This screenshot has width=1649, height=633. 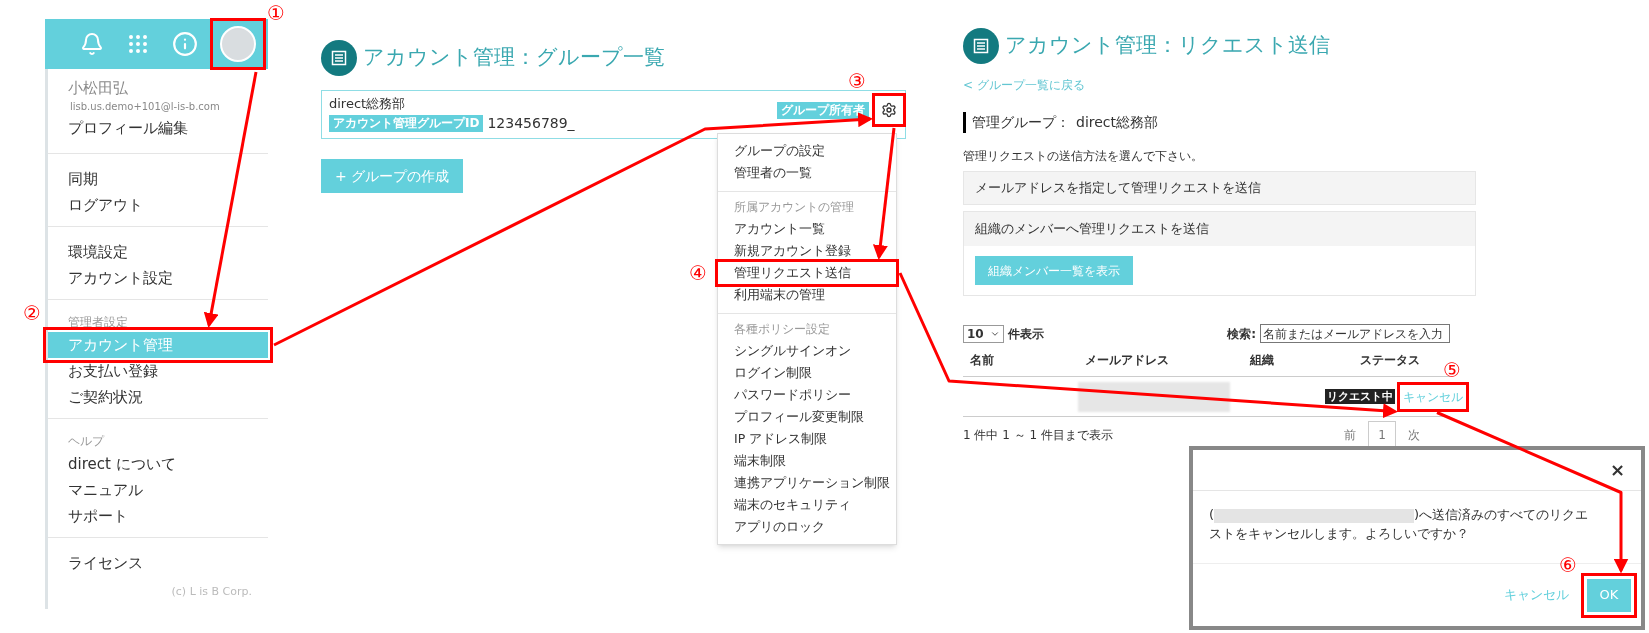 What do you see at coordinates (158, 397) in the screenshot?
I see `menu-item: ご契約状況` at bounding box center [158, 397].